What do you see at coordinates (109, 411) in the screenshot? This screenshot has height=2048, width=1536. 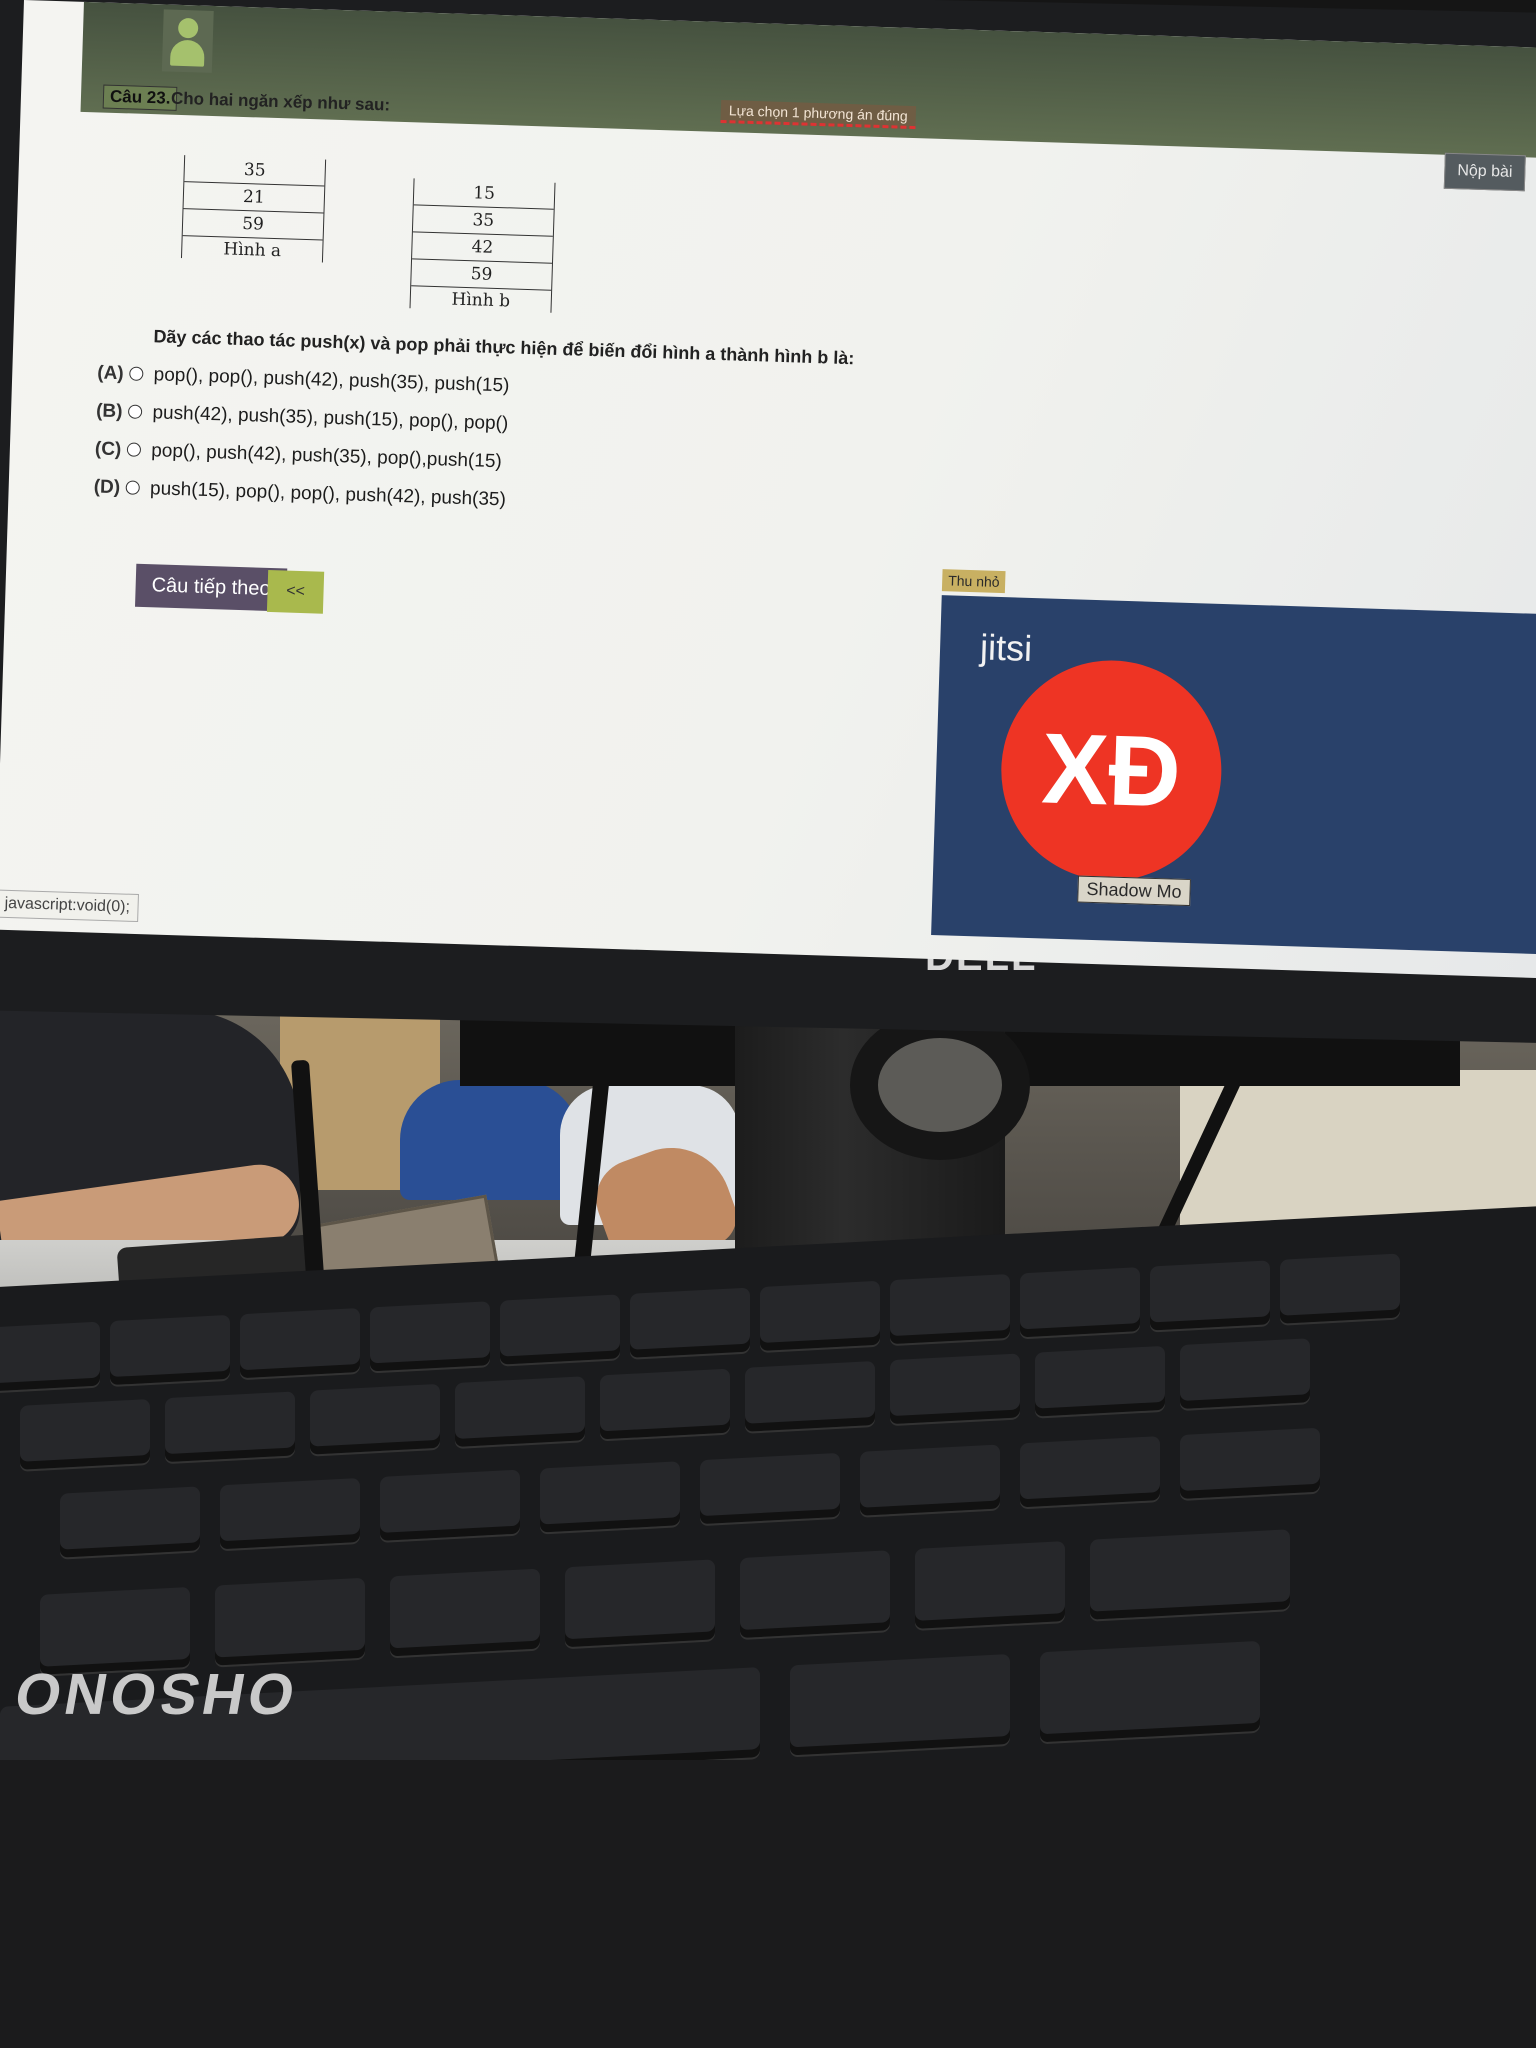 I see `option-key: (B)` at bounding box center [109, 411].